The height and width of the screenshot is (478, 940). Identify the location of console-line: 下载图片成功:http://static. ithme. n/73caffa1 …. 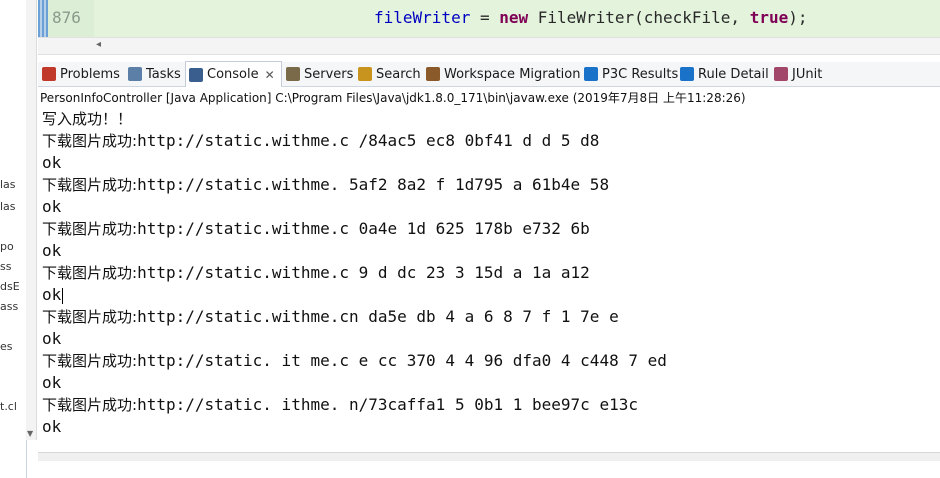
(340, 404).